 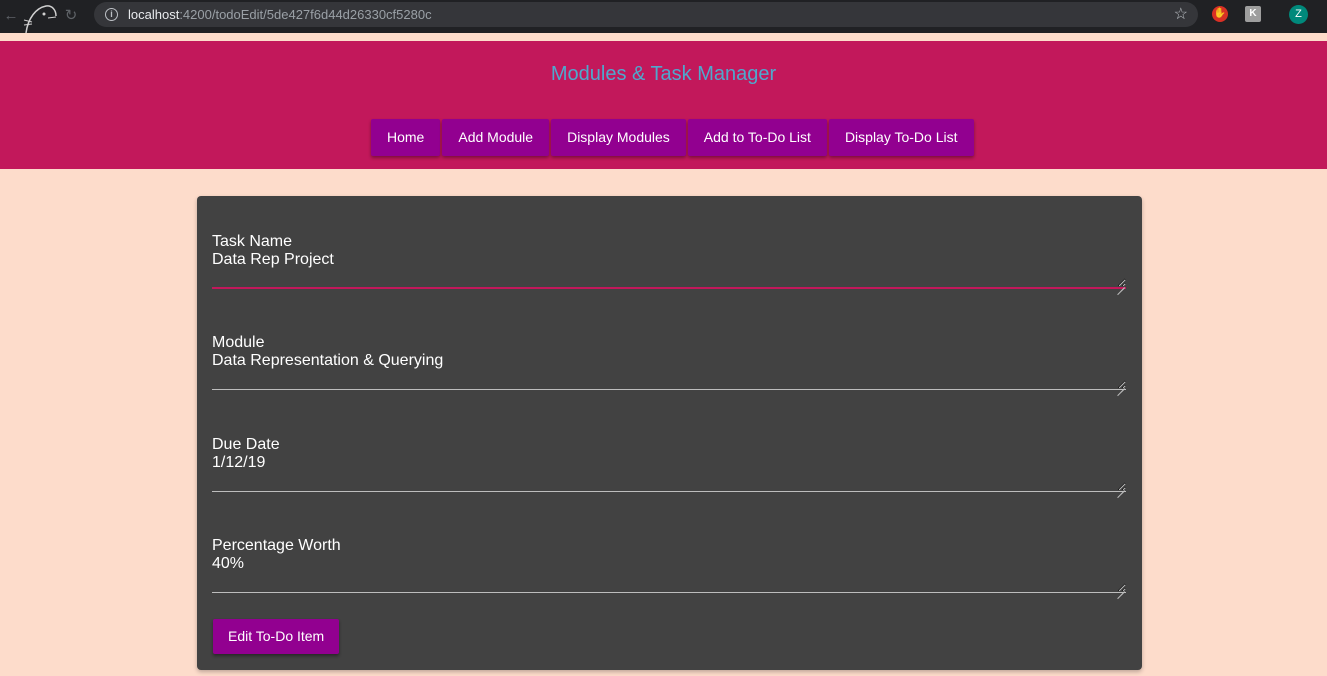 I want to click on percentage-worth-label: Percentage Worth, so click(x=276, y=545).